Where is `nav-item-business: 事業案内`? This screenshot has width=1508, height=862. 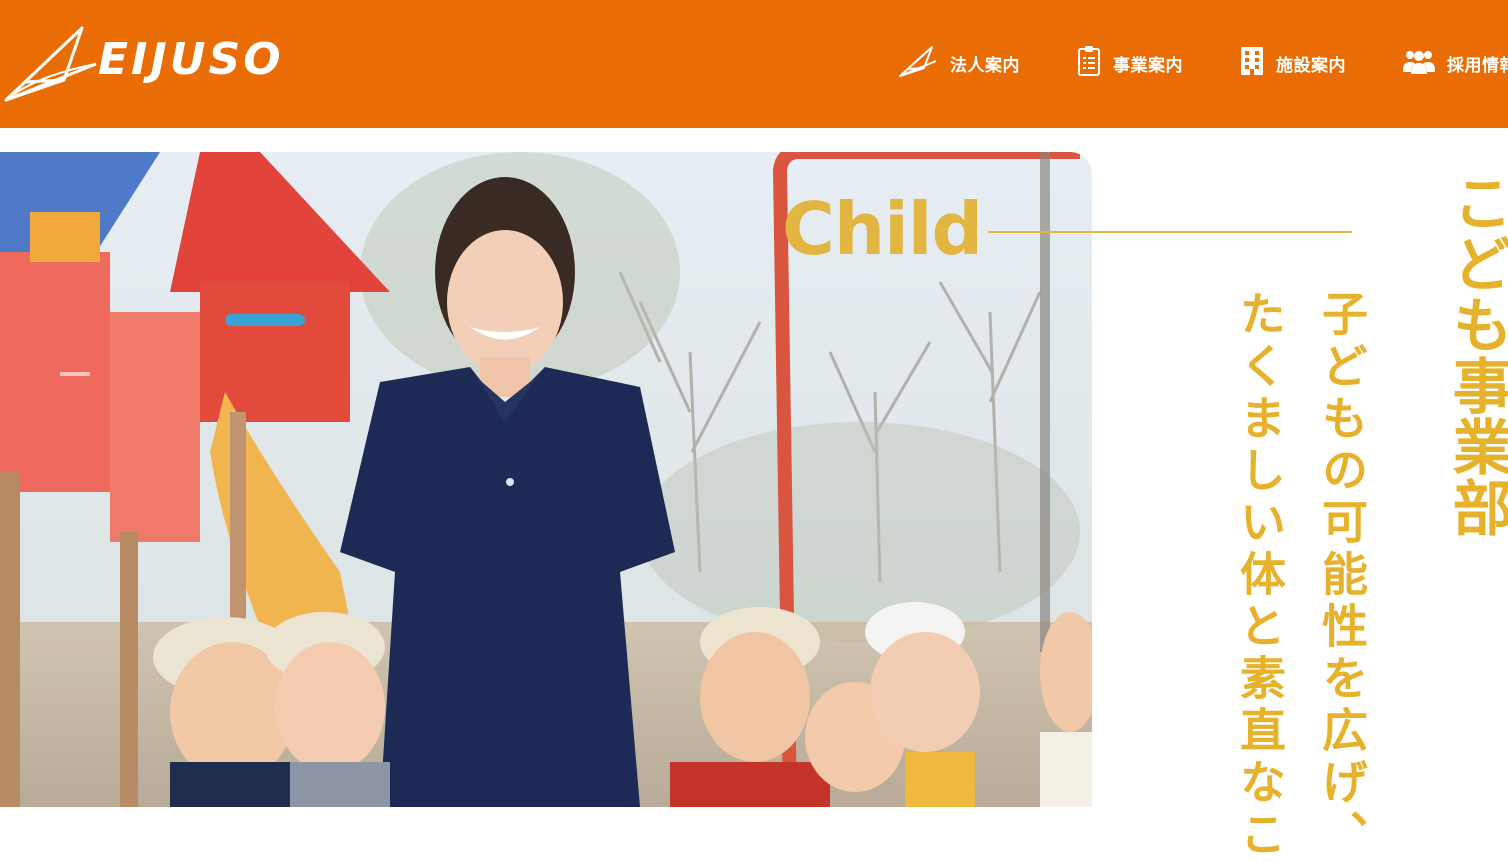 nav-item-business: 事業案内 is located at coordinates (1130, 63).